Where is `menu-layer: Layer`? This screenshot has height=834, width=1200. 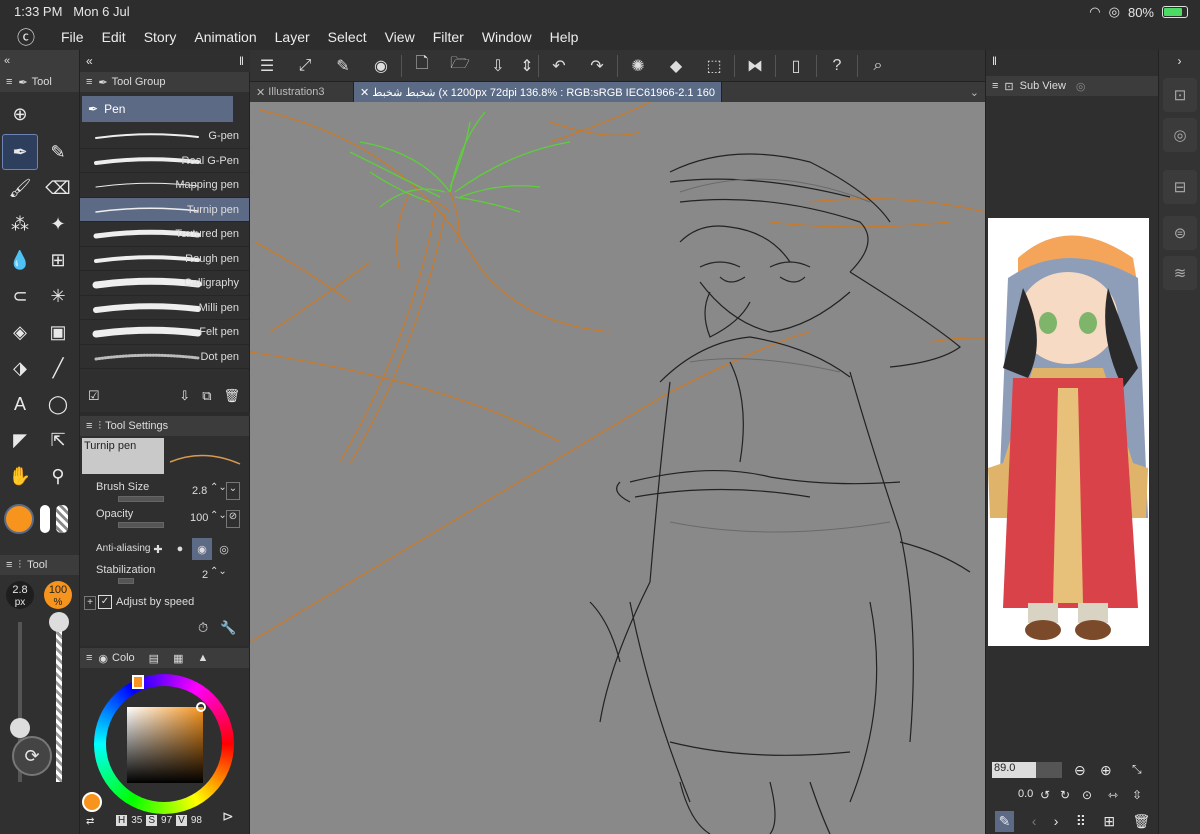 menu-layer: Layer is located at coordinates (292, 37).